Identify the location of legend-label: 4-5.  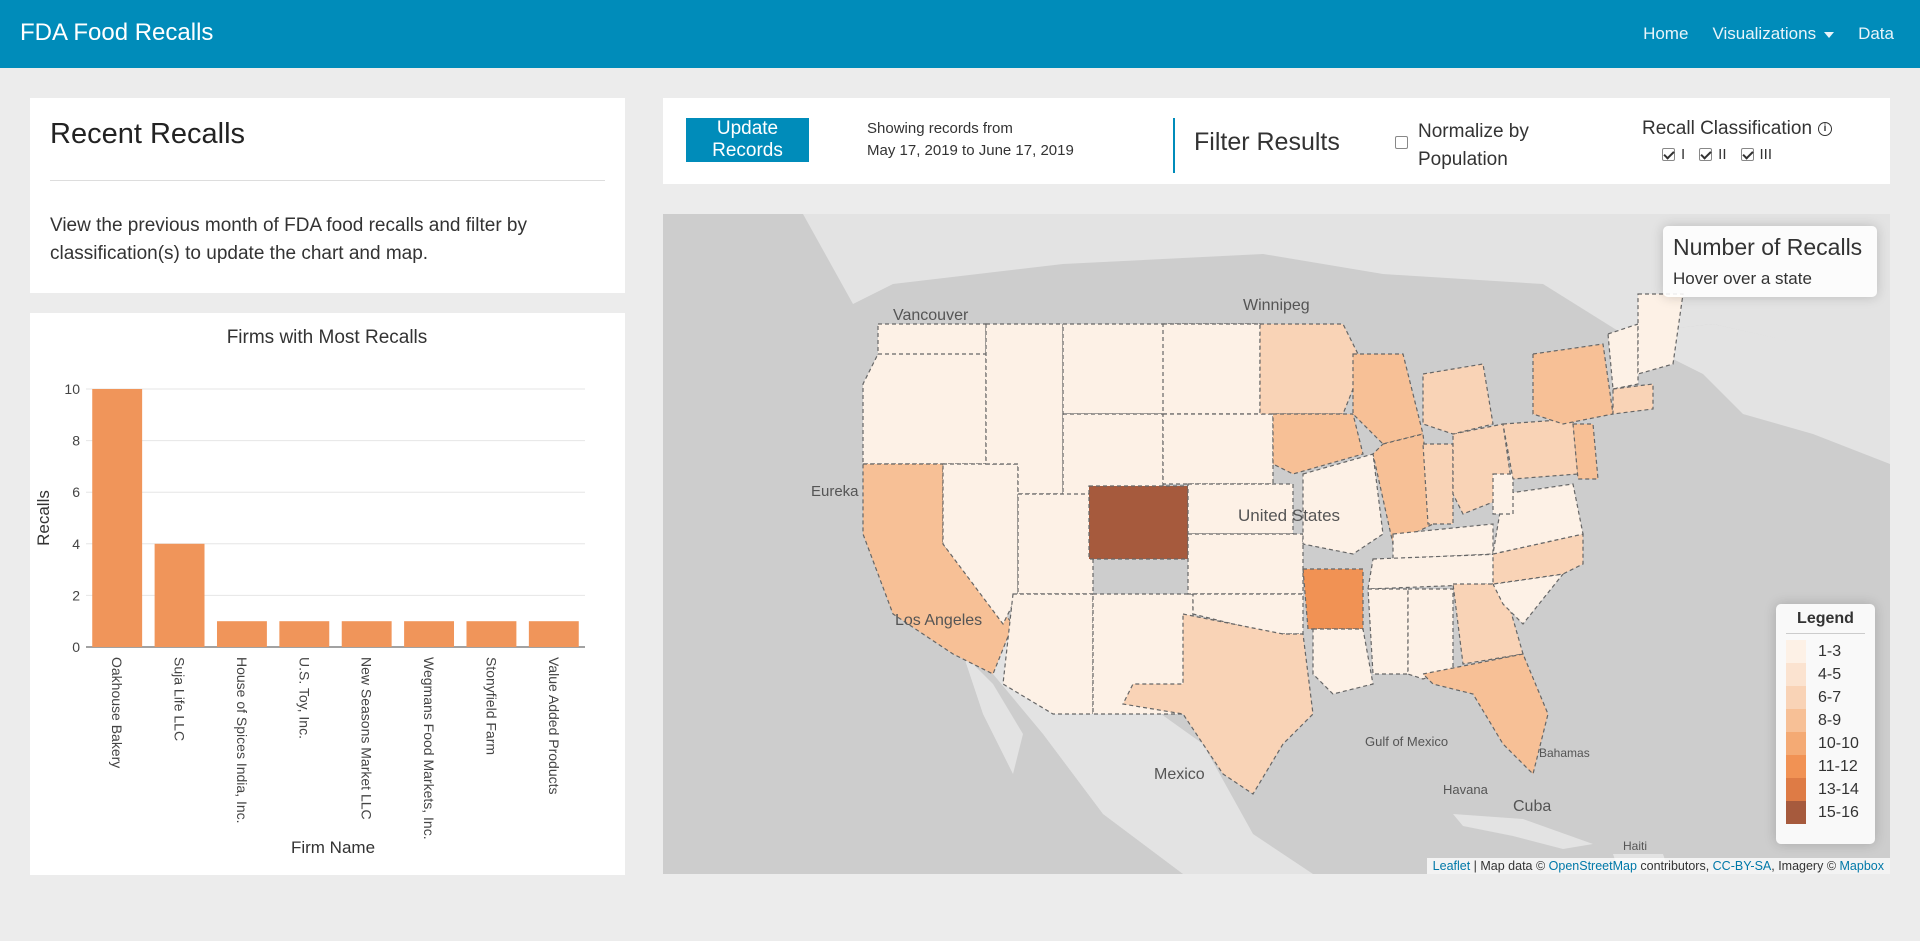
(1830, 674).